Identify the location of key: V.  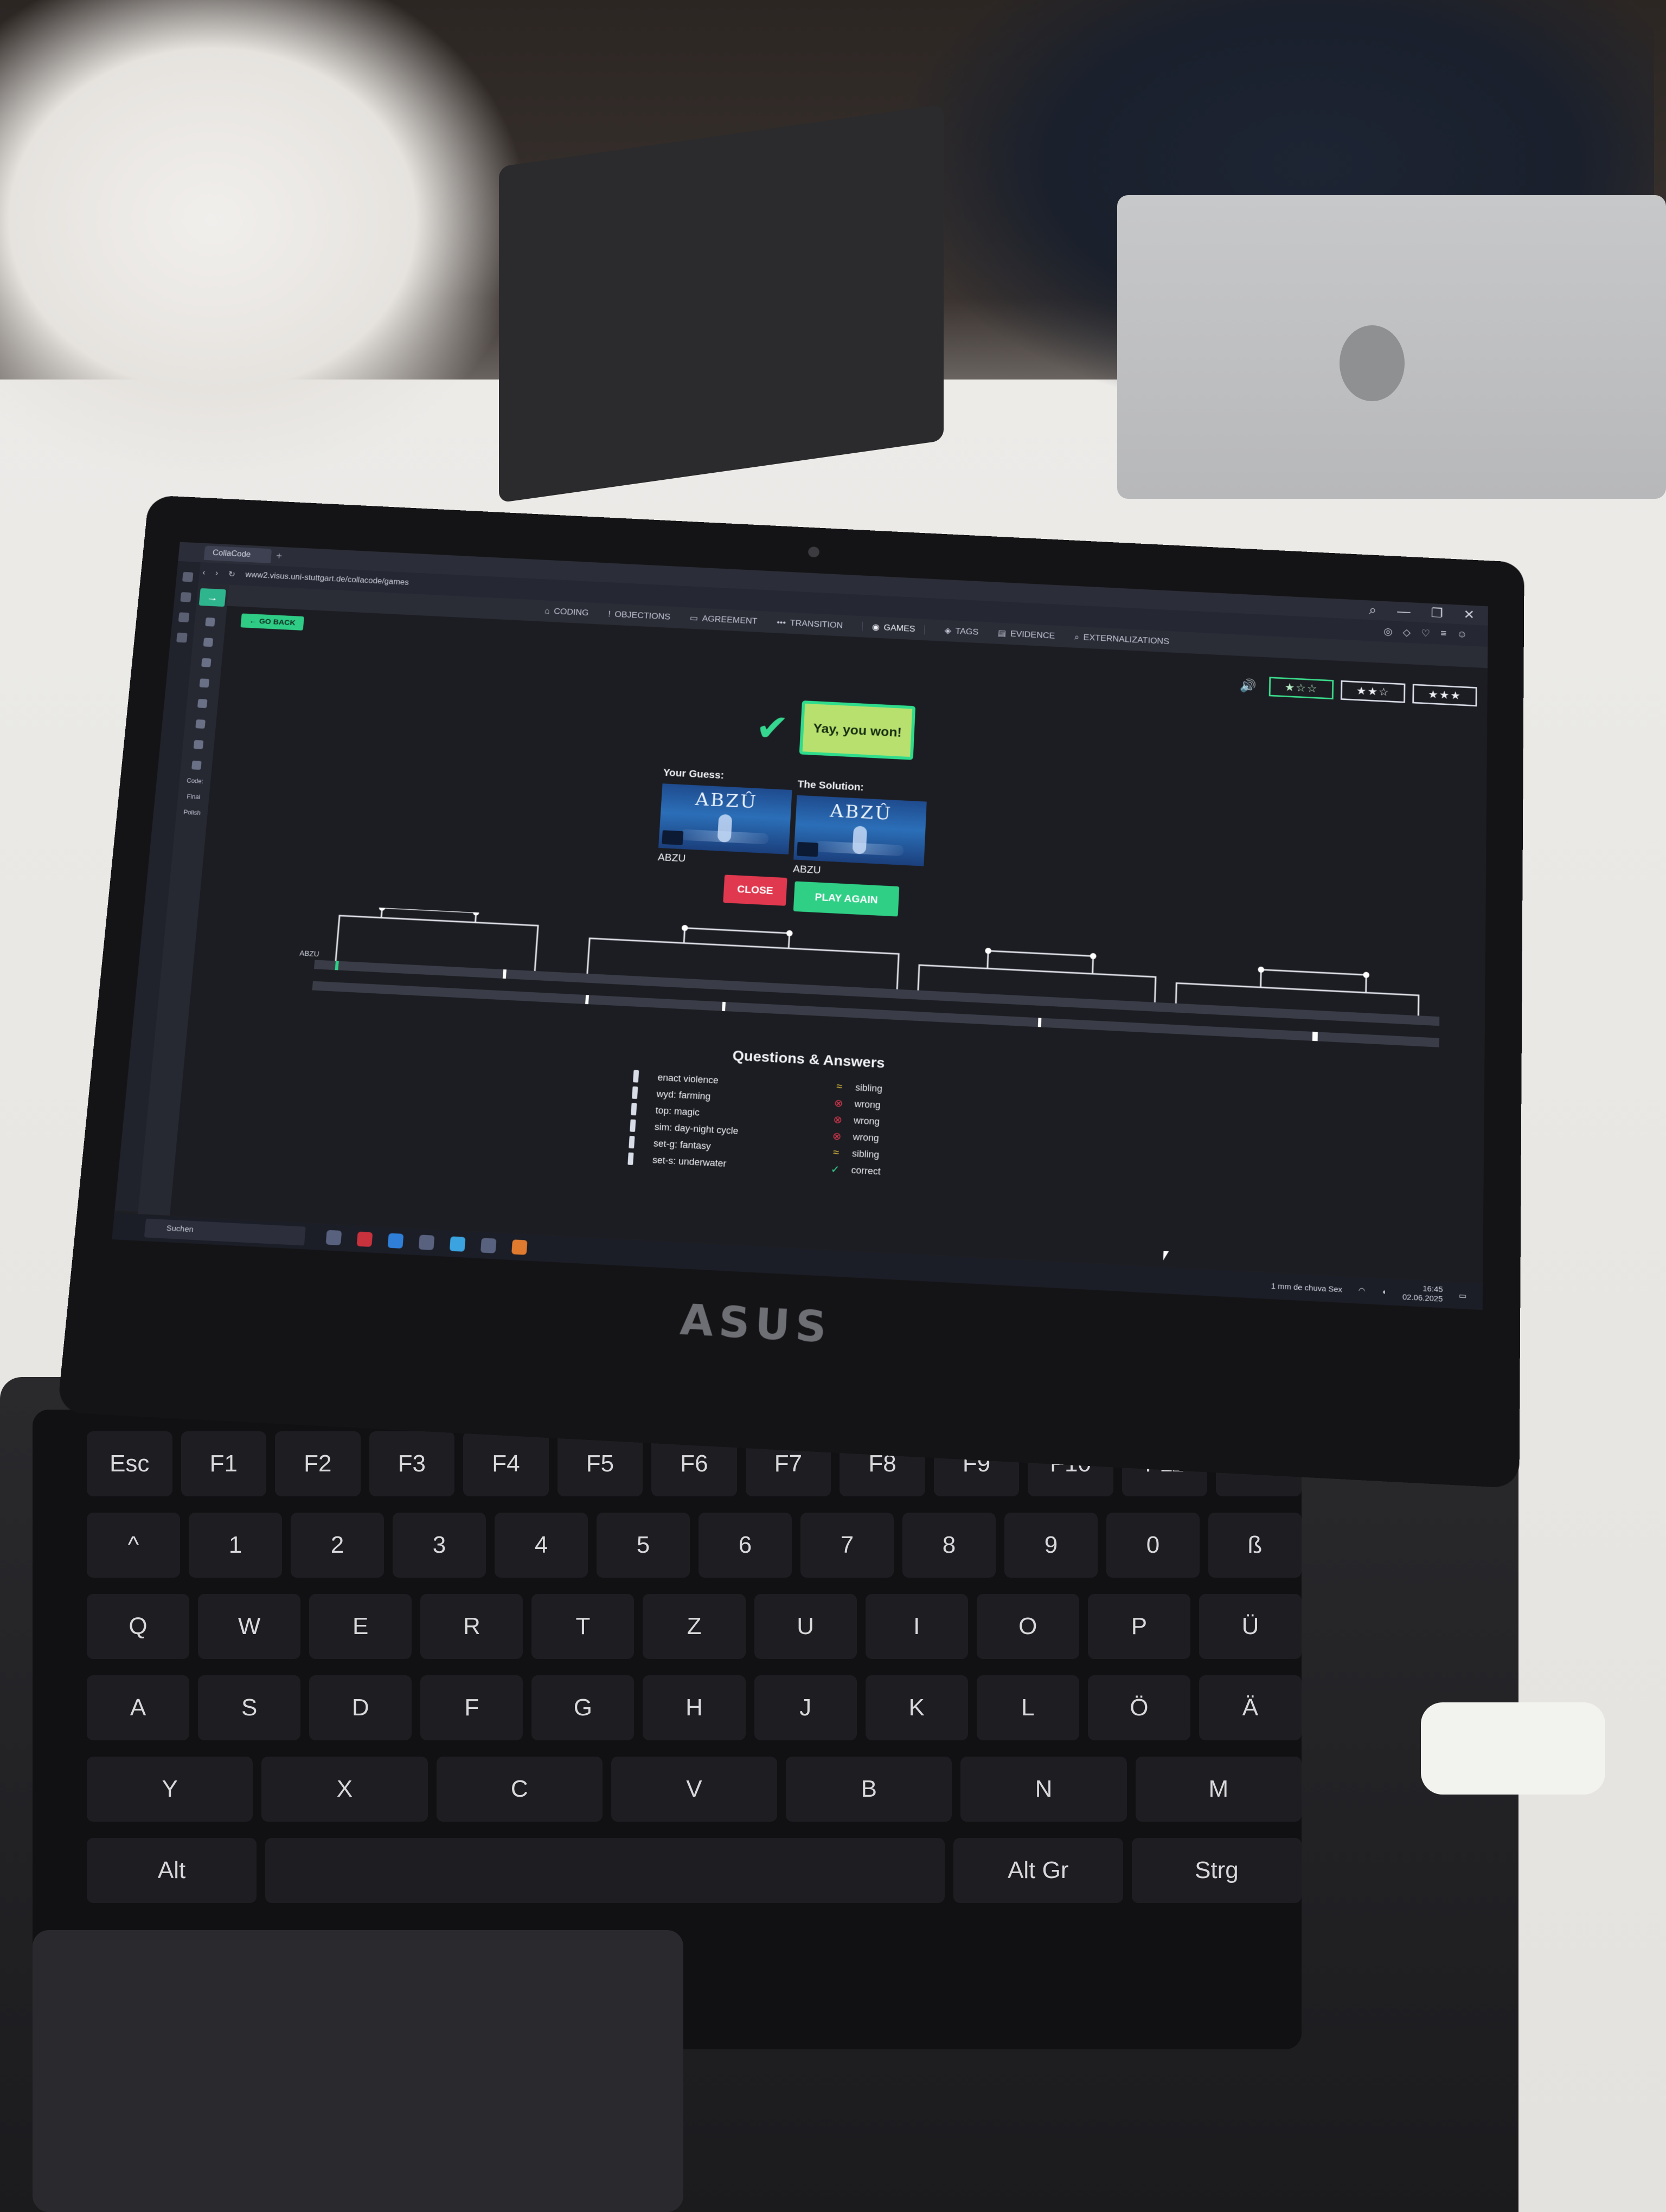
(694, 1789).